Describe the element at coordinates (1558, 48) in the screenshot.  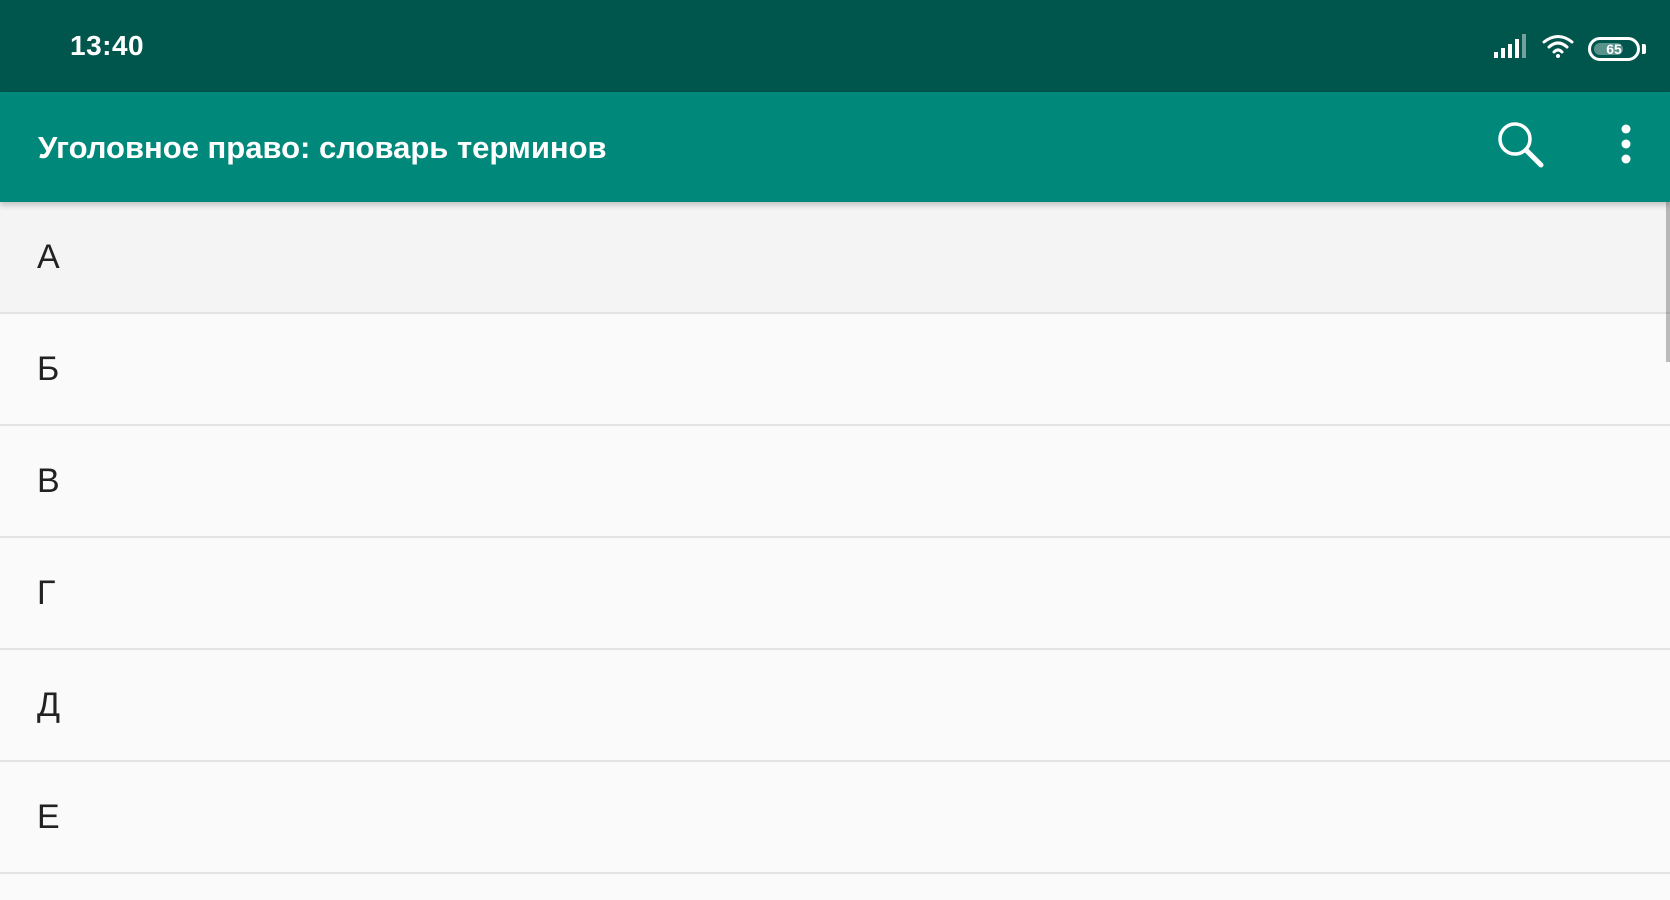
I see `wifi-icon` at that location.